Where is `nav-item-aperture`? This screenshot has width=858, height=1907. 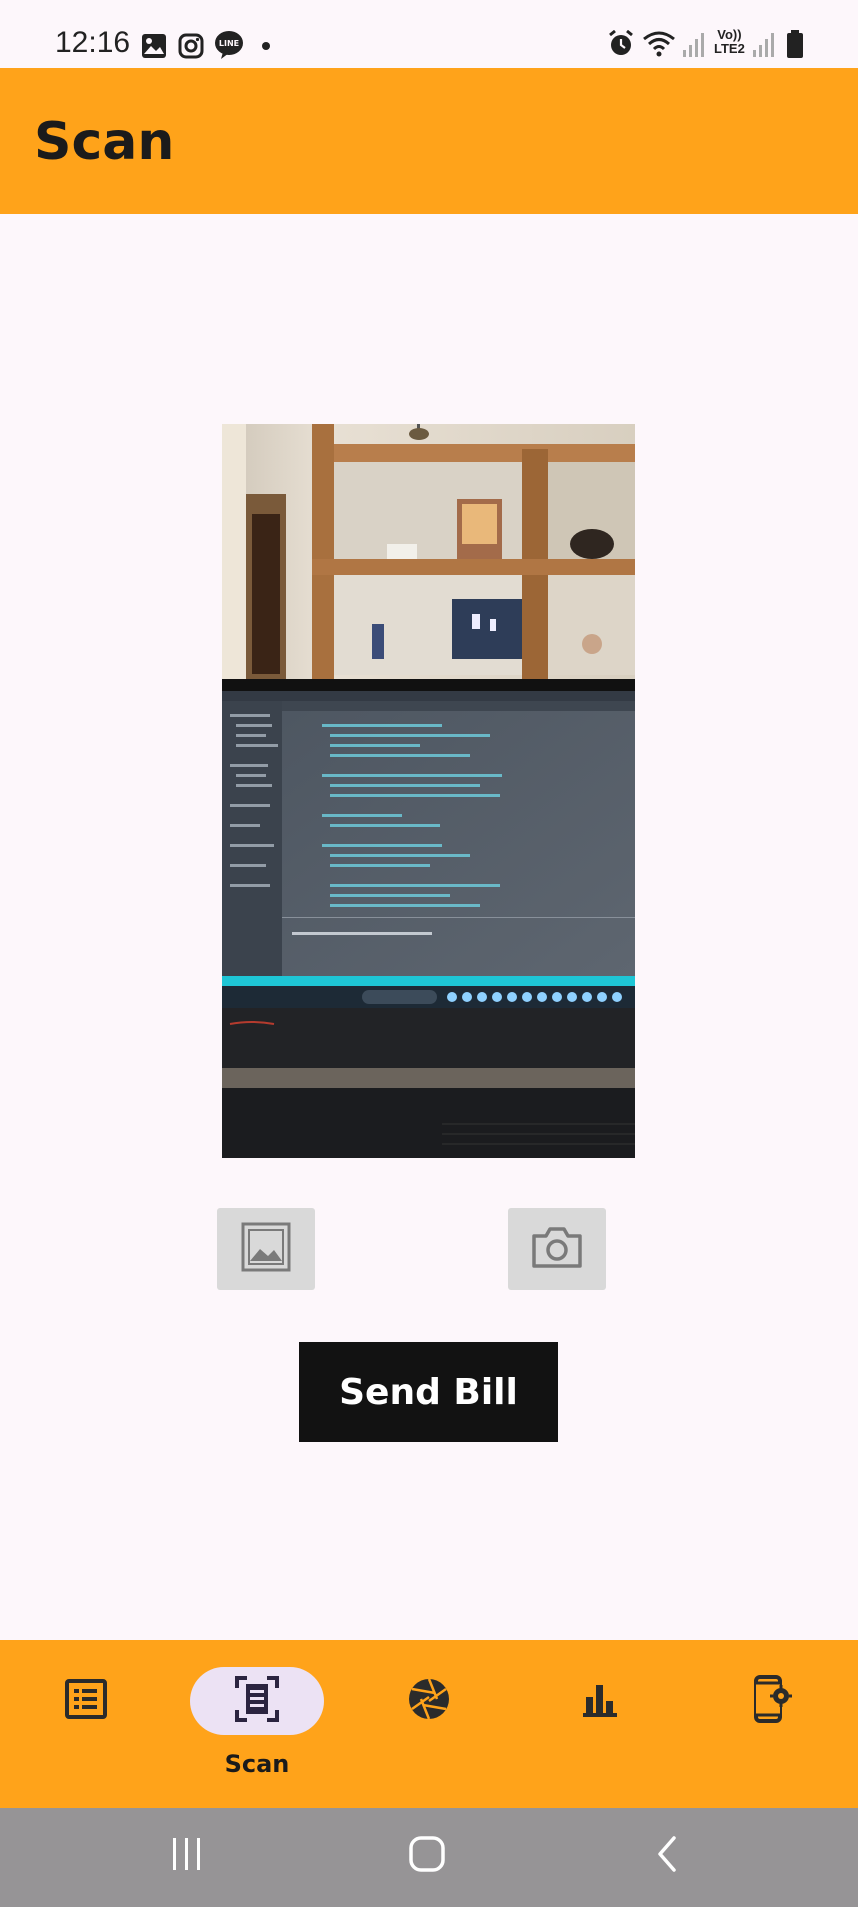 nav-item-aperture is located at coordinates (429, 1724).